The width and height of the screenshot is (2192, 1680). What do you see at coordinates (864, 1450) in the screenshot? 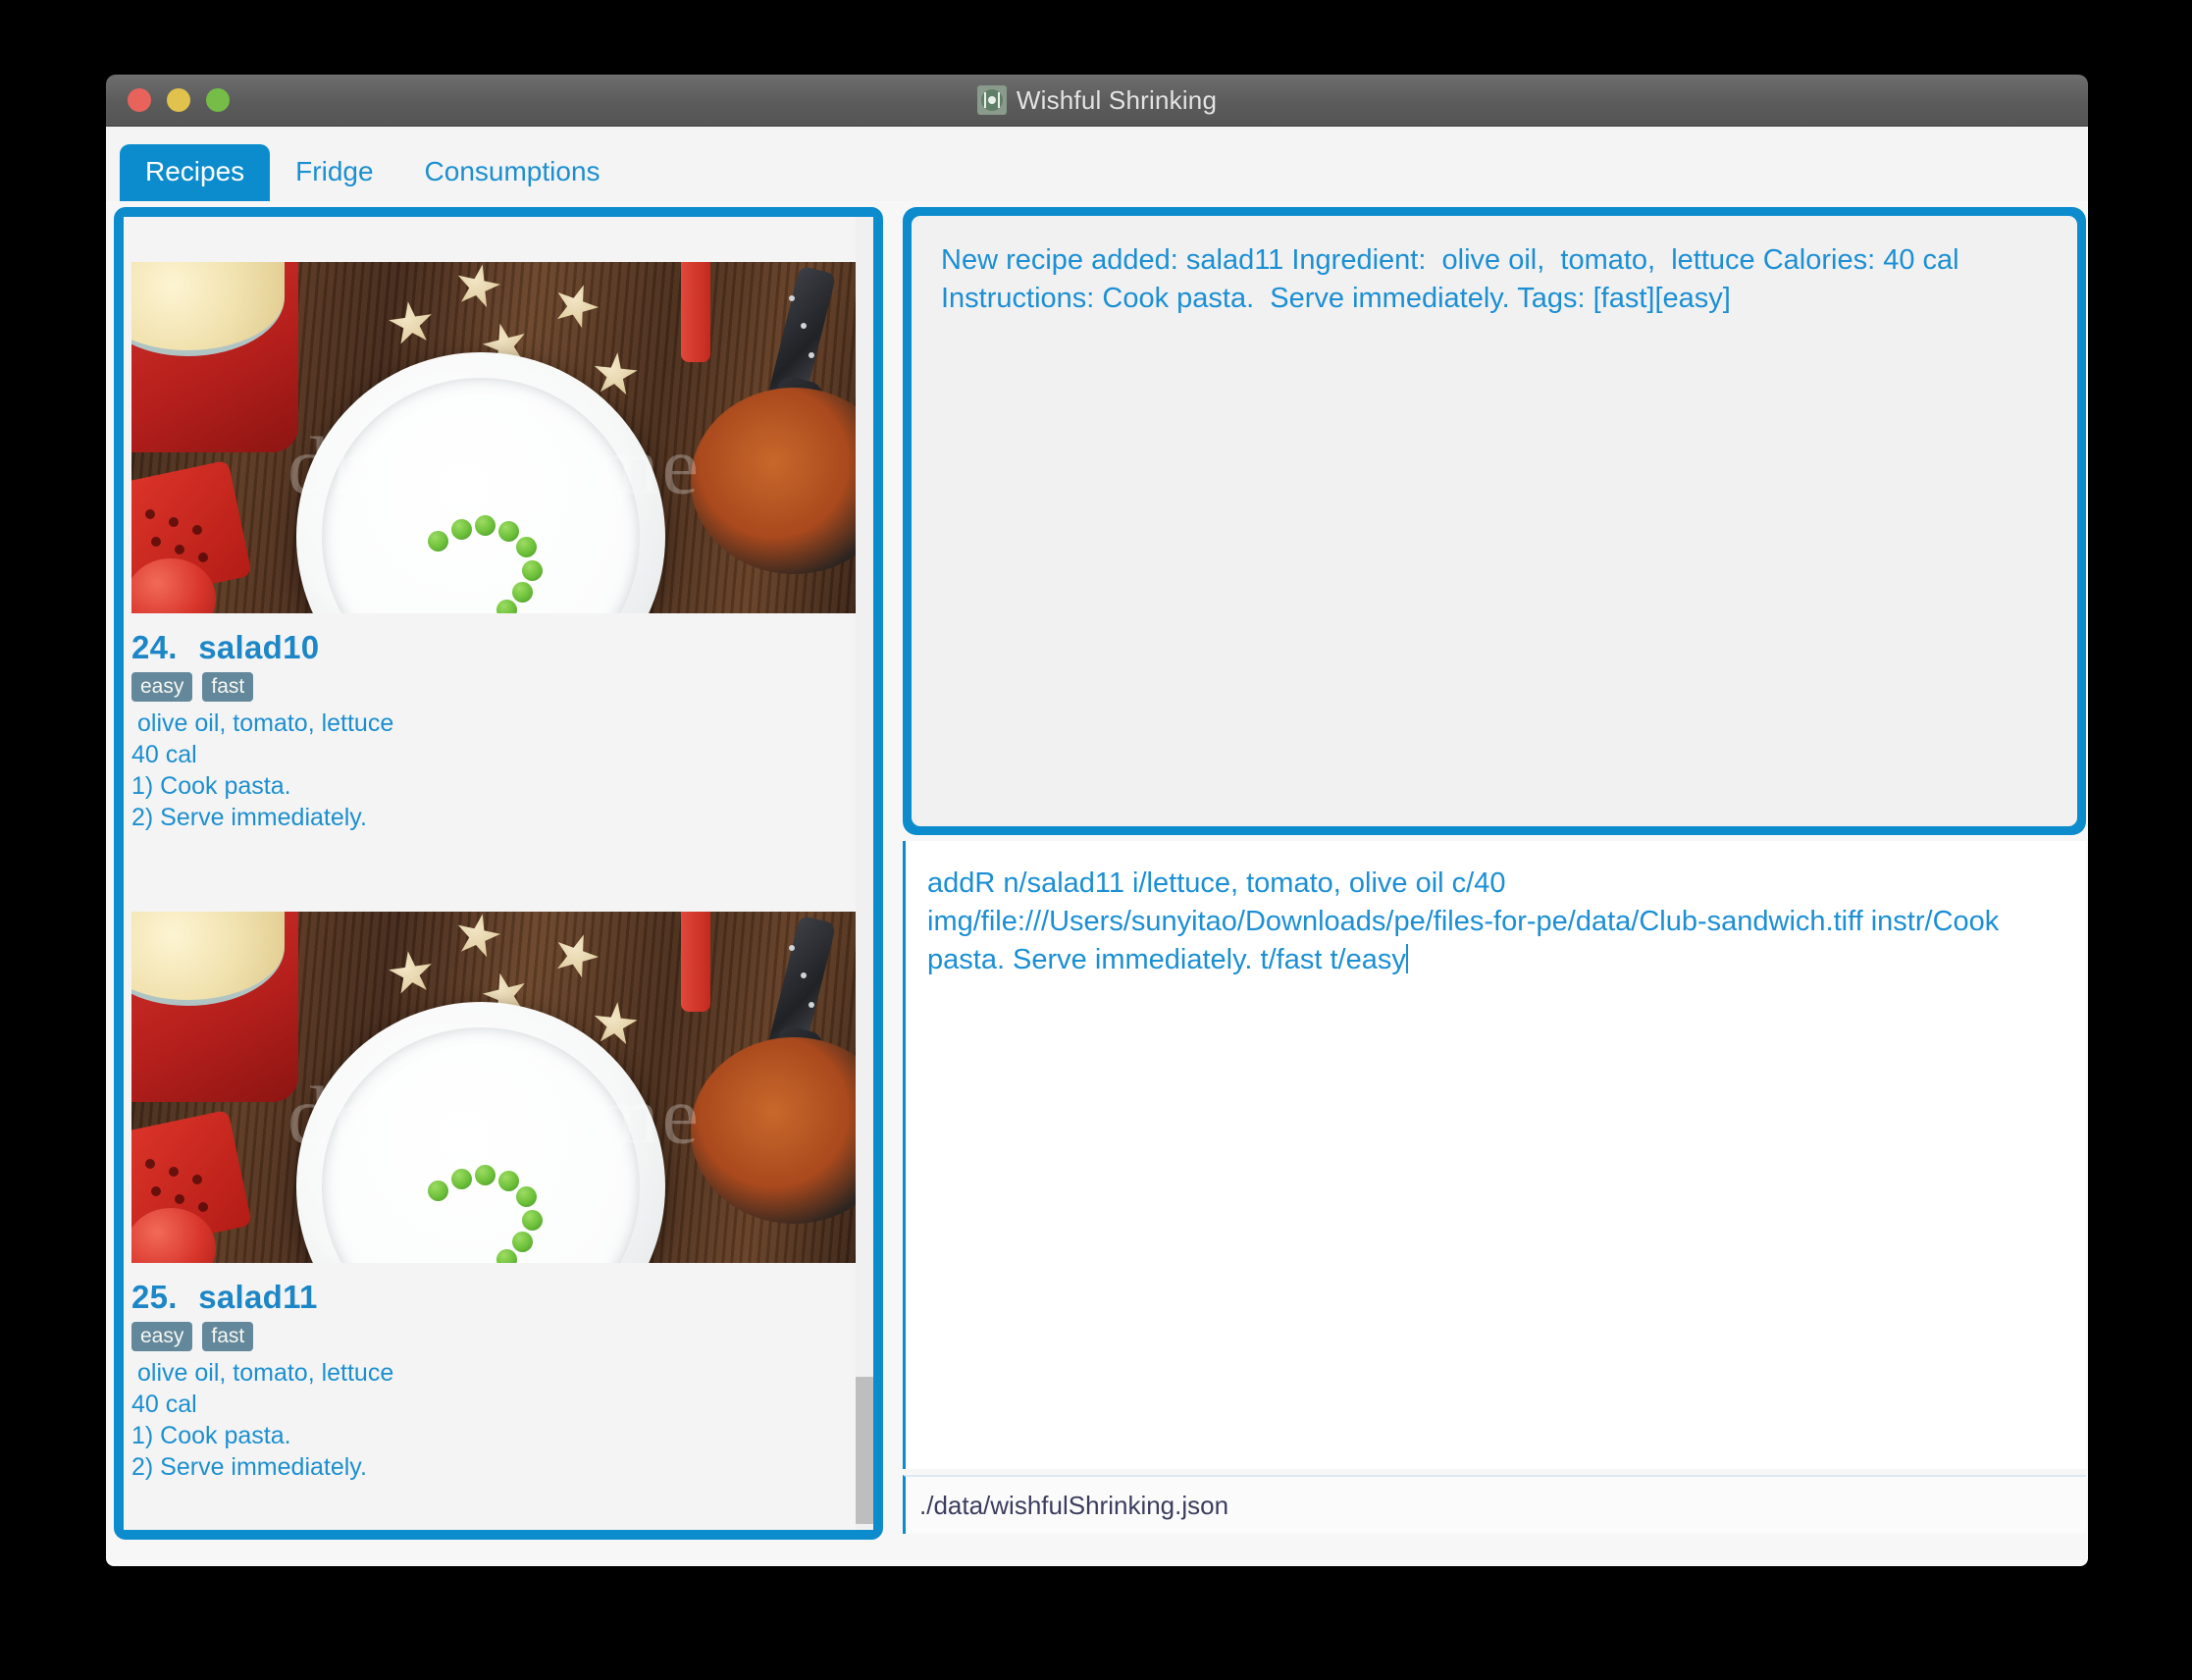
I see `scrollbar-thumb` at bounding box center [864, 1450].